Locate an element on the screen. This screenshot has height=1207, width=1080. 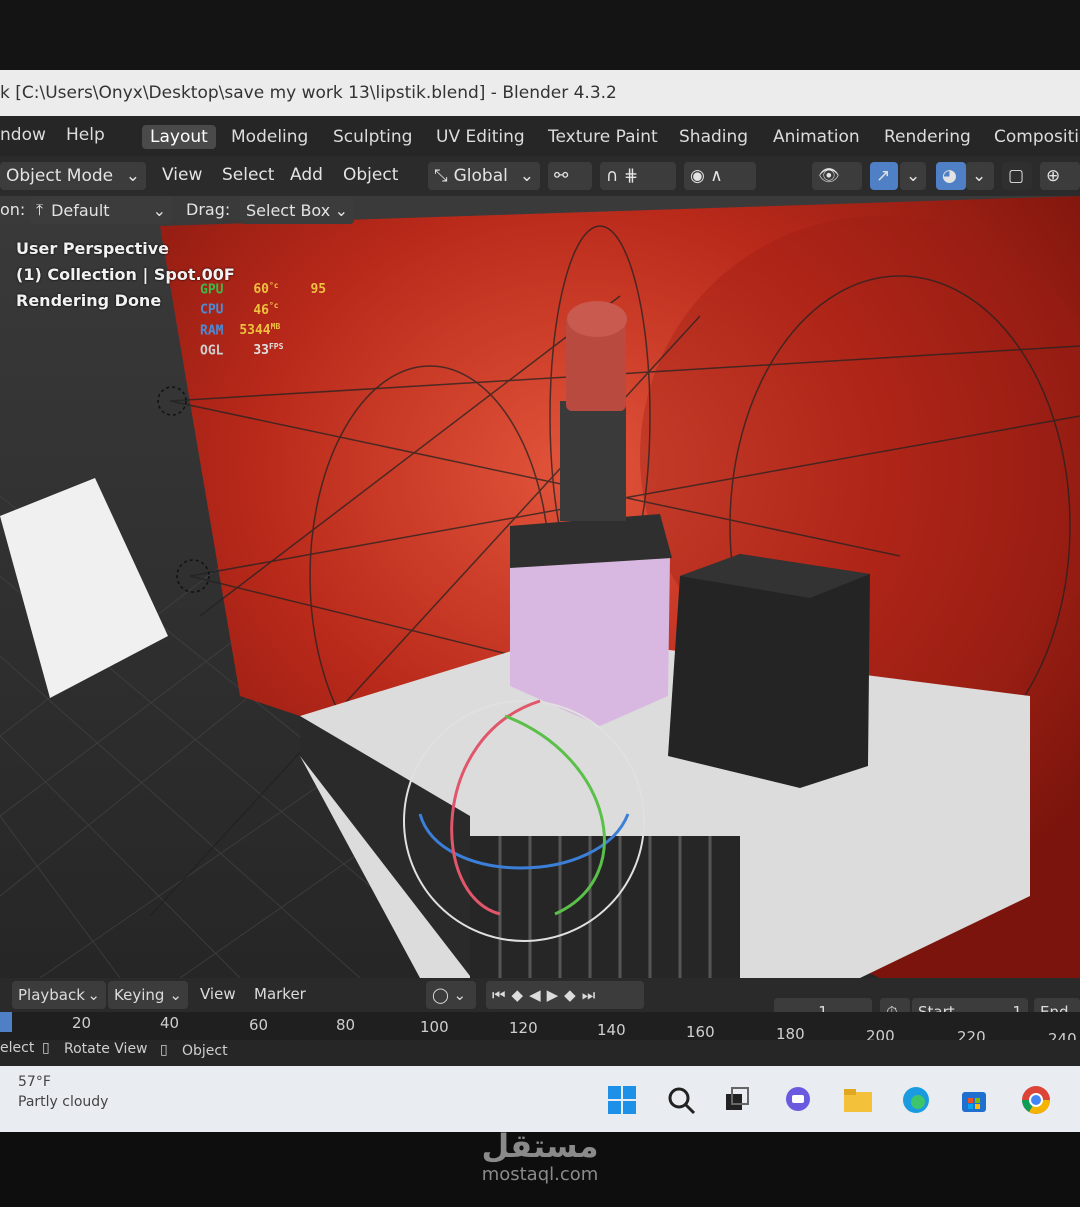
windows-taskbar: 57°F Partly cloudy is located at coordinates (540, 1099).